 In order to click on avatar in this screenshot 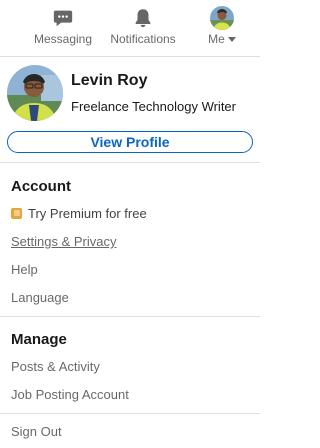, I will do `click(222, 18)`.